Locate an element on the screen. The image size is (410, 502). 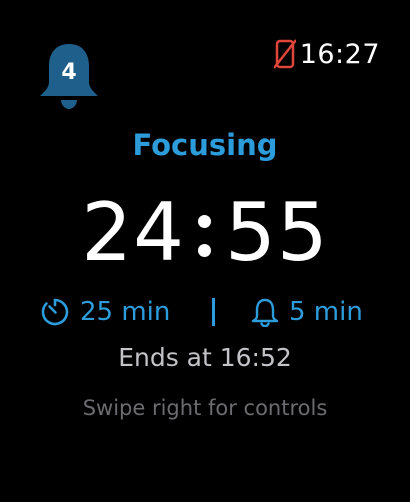
timer-separator is located at coordinates (205, 233).